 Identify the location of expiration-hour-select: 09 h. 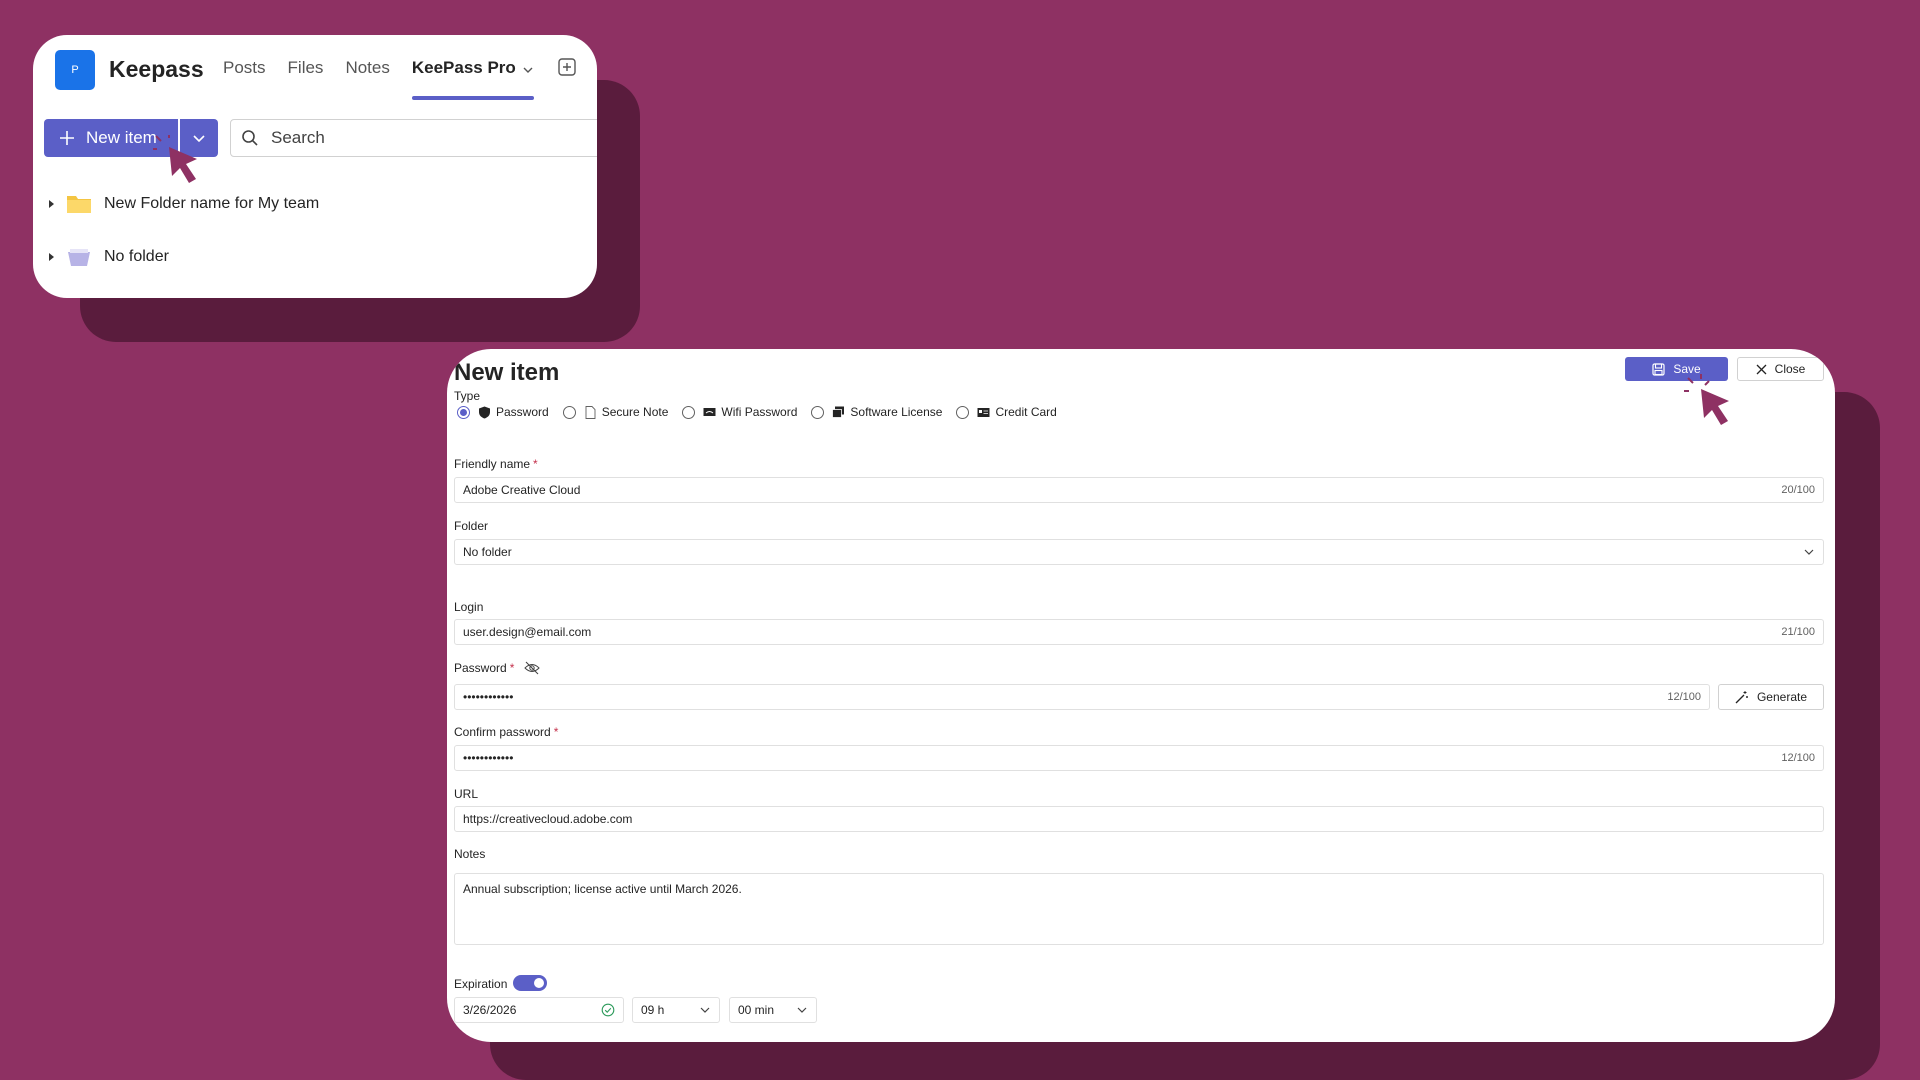
(676, 1010).